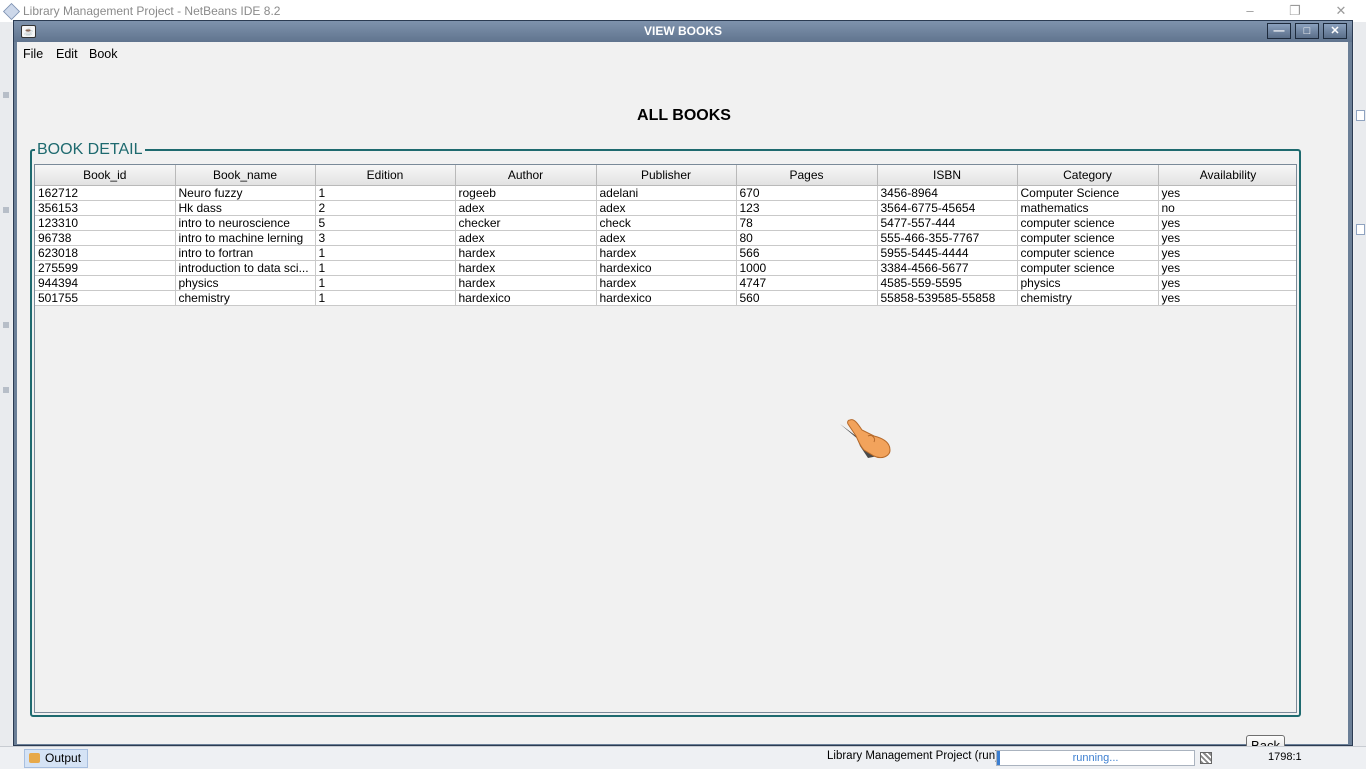  What do you see at coordinates (1341, 11) in the screenshot?
I see `ide-close-icon: ✕` at bounding box center [1341, 11].